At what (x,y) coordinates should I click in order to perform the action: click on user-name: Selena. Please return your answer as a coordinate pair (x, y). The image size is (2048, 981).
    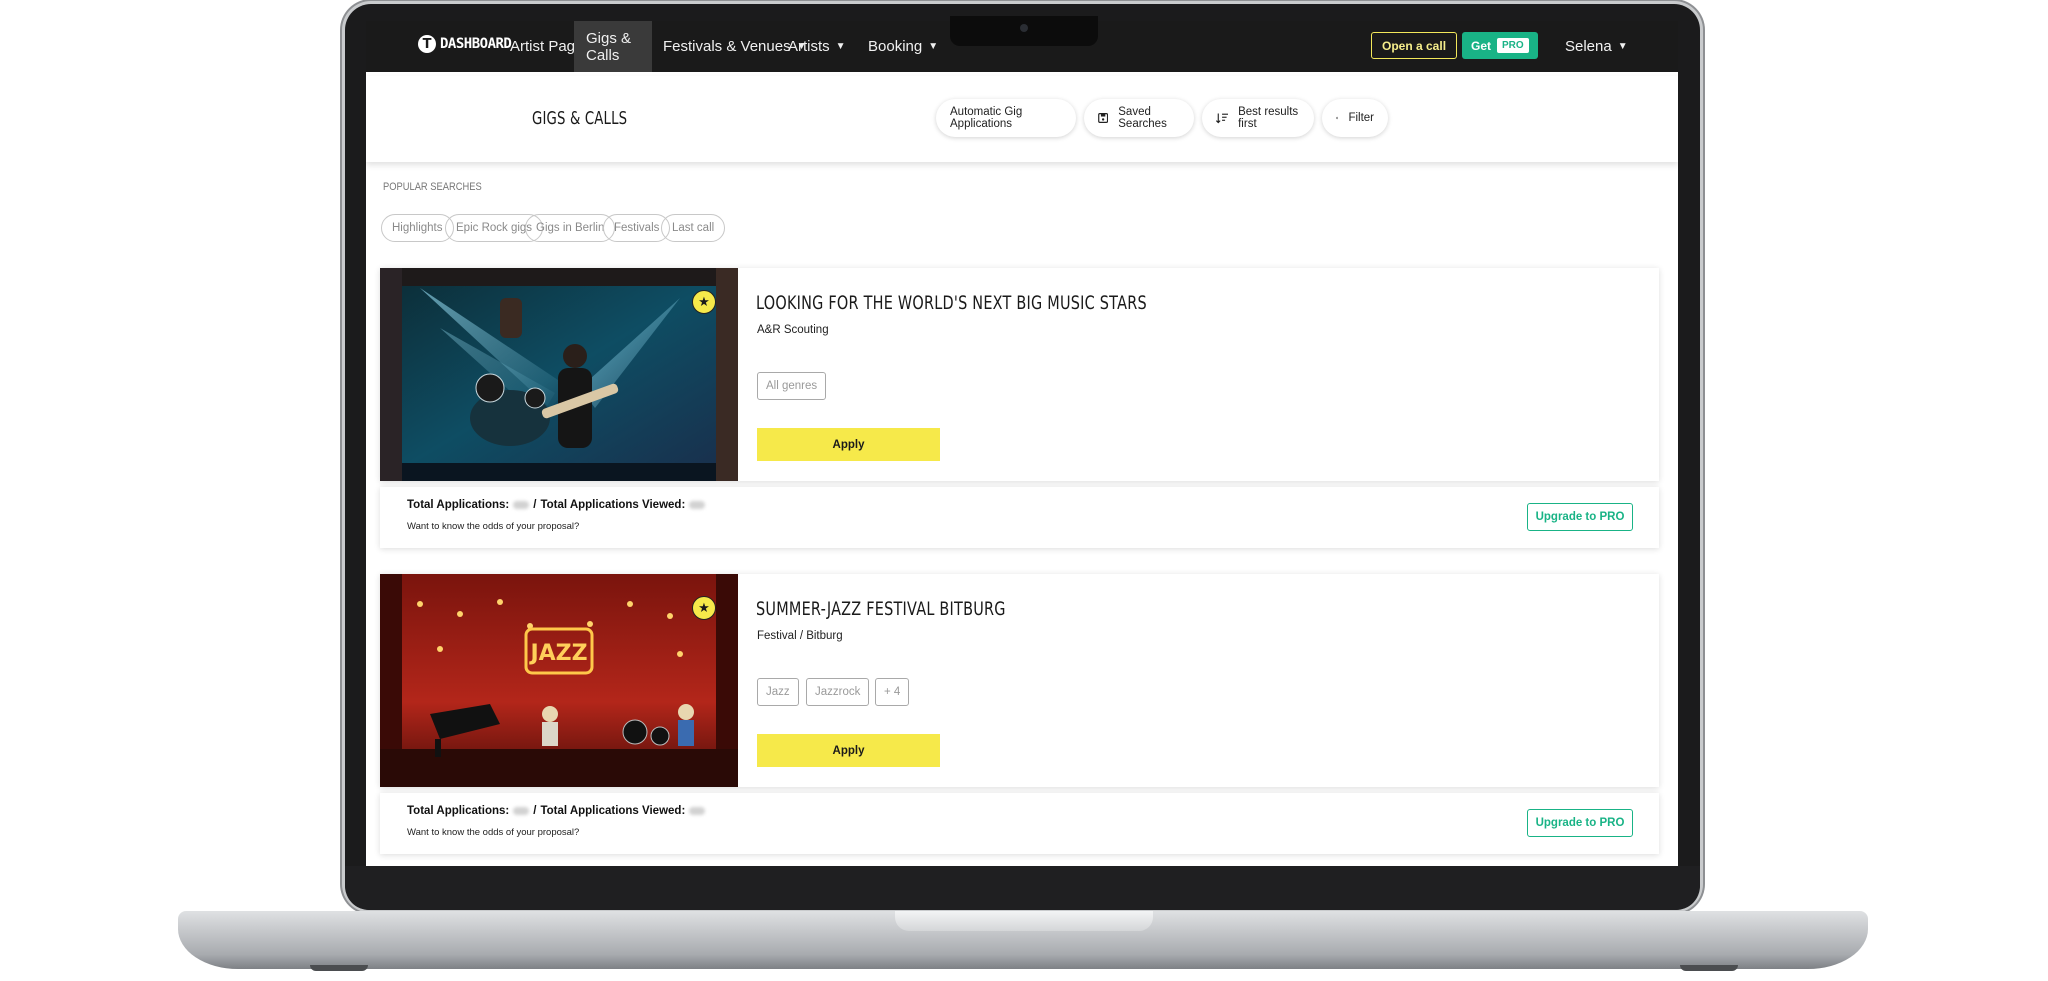
    Looking at the image, I should click on (1588, 46).